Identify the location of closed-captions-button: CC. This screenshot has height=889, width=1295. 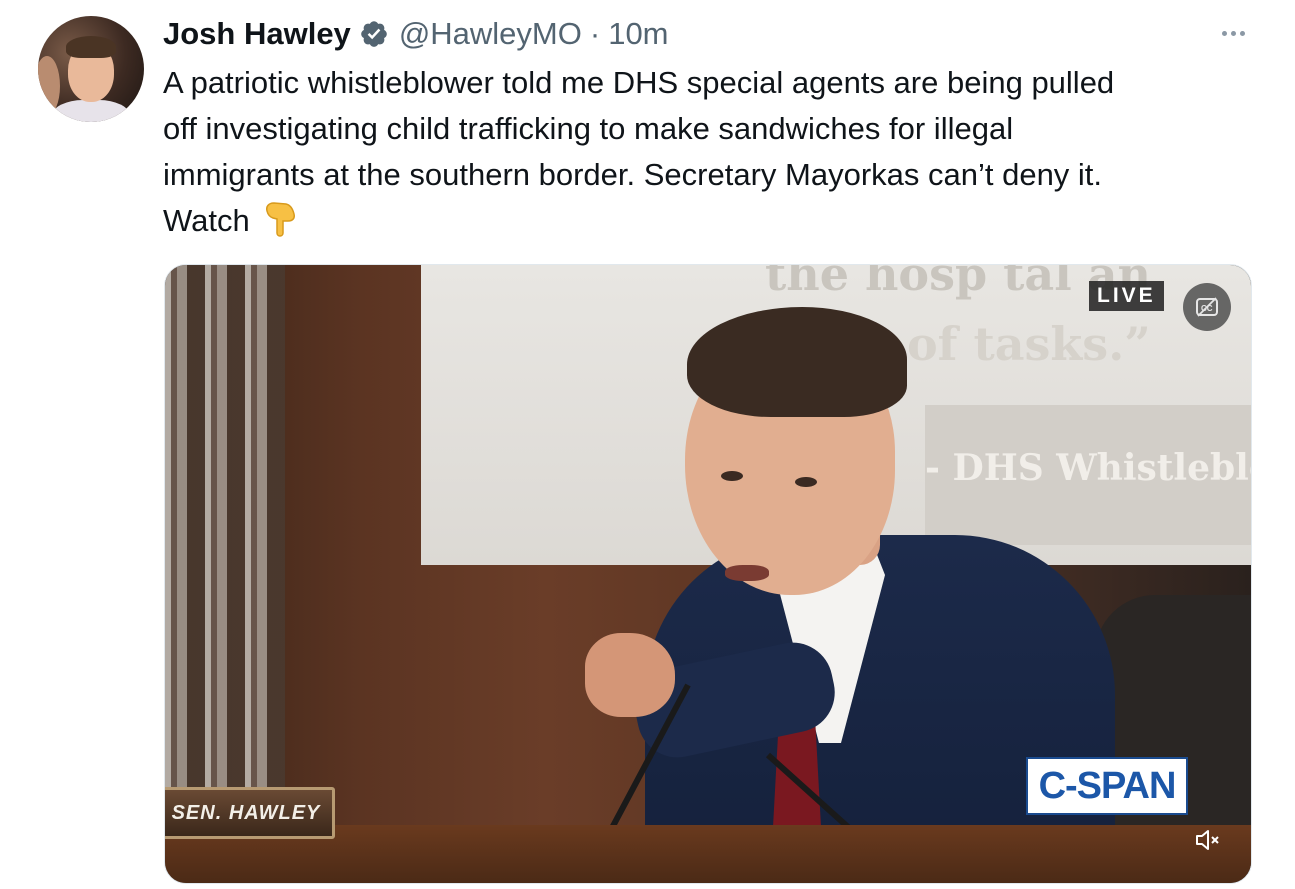
(1207, 307).